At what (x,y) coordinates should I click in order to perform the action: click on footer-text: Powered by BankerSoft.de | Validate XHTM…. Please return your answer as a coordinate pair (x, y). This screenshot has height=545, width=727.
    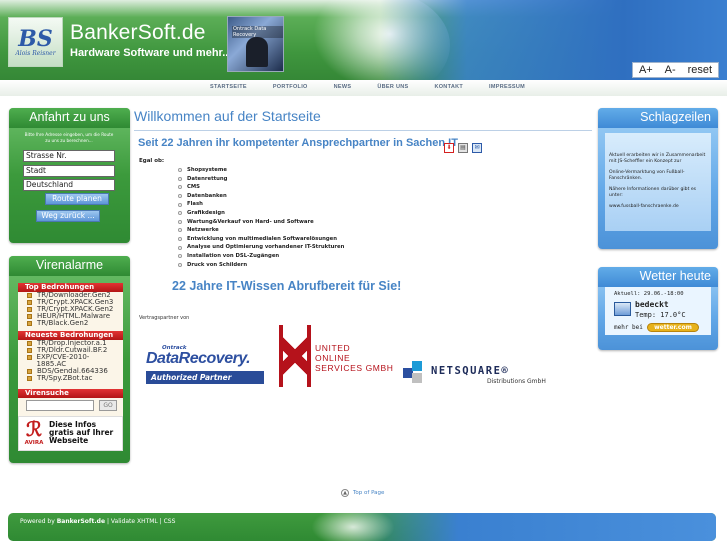
    Looking at the image, I should click on (97, 521).